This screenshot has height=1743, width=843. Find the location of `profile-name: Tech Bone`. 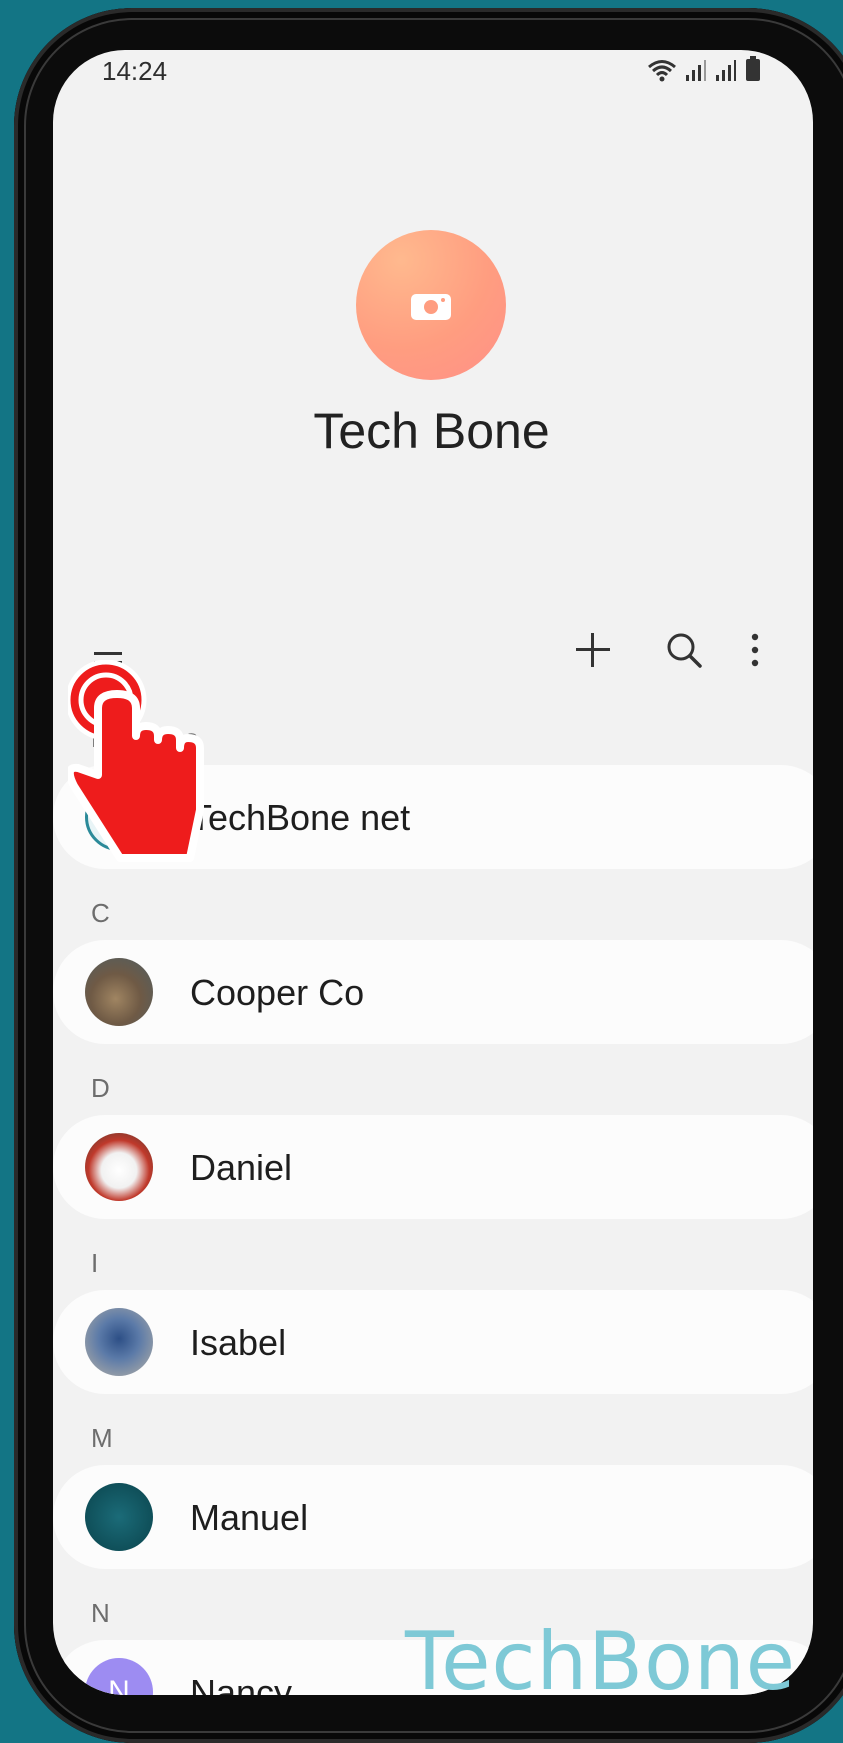

profile-name: Tech Bone is located at coordinates (431, 431).